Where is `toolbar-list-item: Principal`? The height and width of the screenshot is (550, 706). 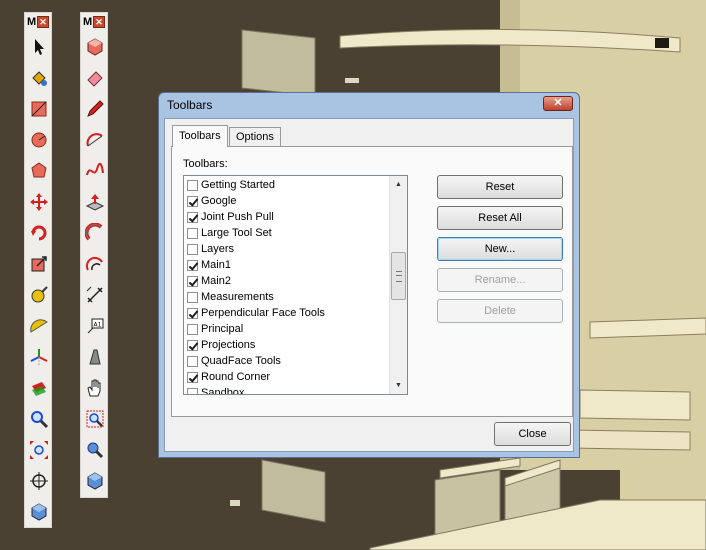 toolbar-list-item: Principal is located at coordinates (215, 329).